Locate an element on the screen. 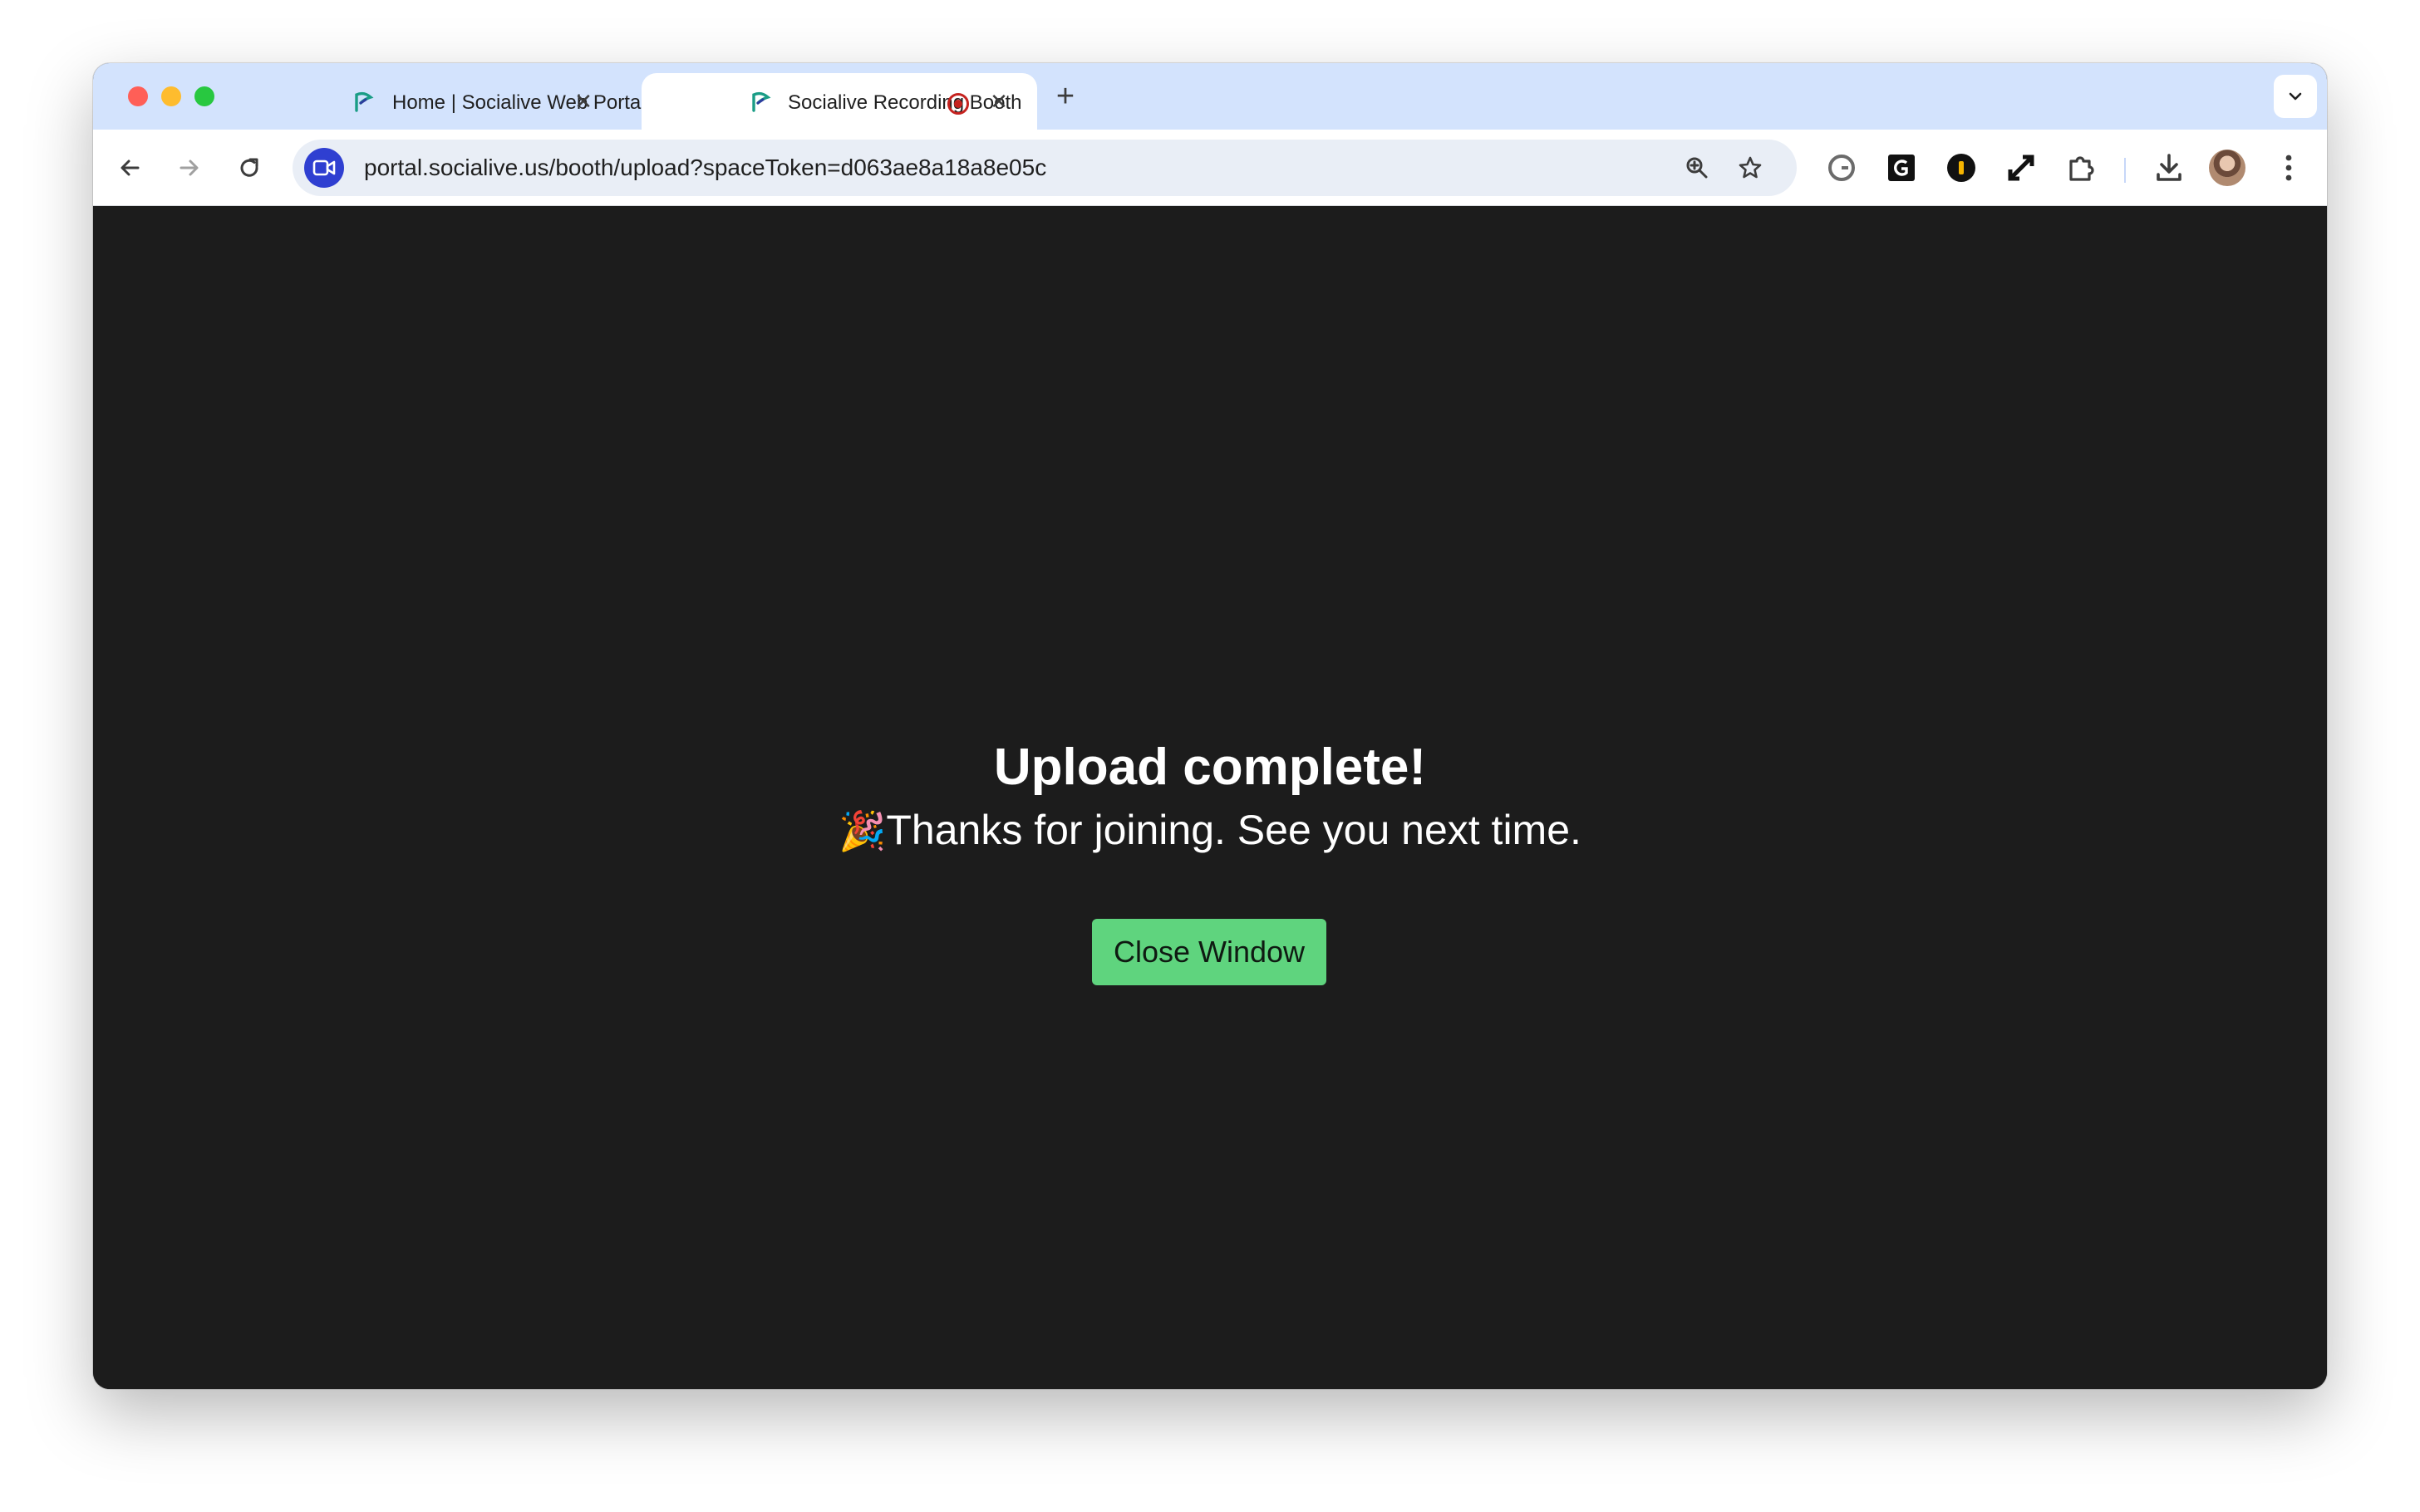  grammarly-g-extension is located at coordinates (1901, 168).